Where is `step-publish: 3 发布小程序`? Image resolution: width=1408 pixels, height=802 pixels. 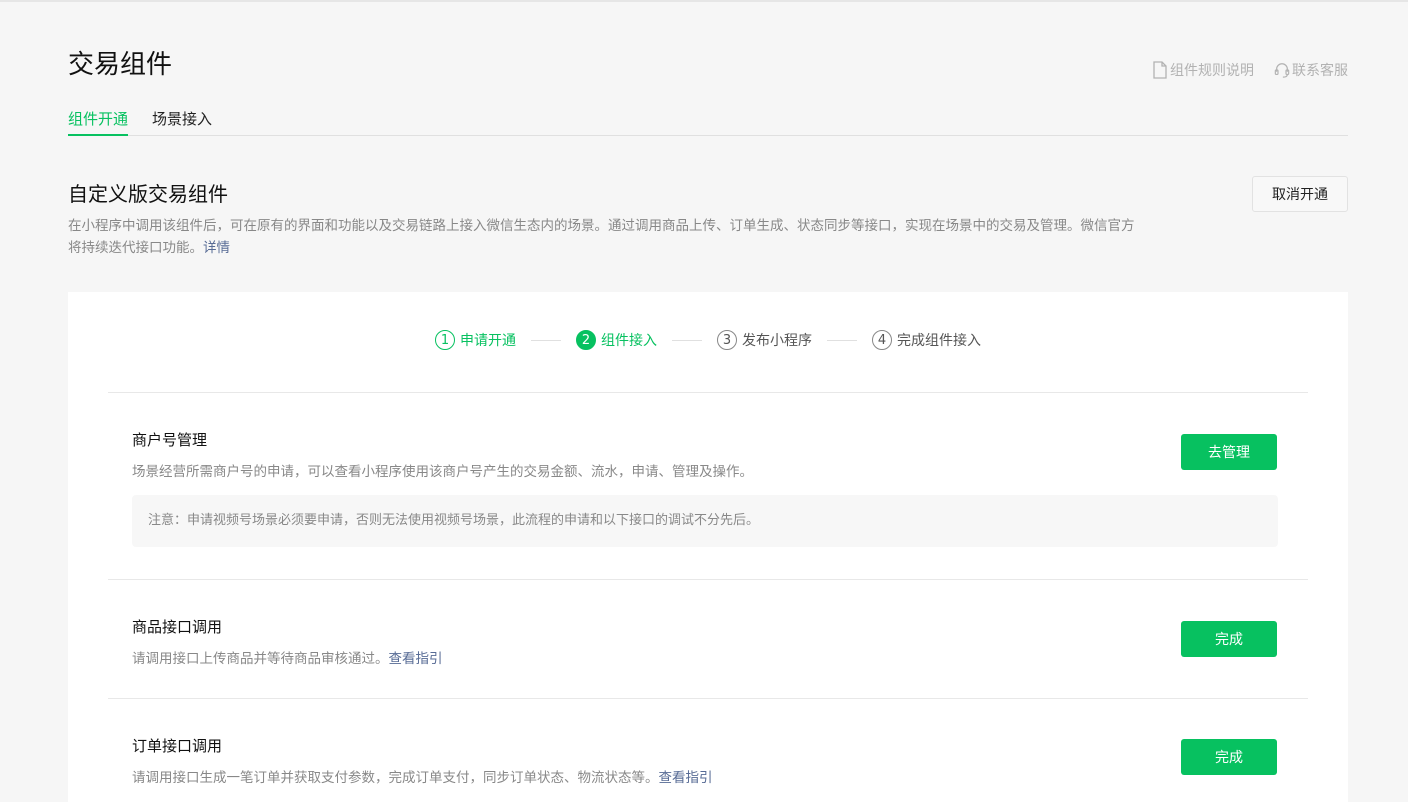
step-publish: 3 发布小程序 is located at coordinates (764, 340).